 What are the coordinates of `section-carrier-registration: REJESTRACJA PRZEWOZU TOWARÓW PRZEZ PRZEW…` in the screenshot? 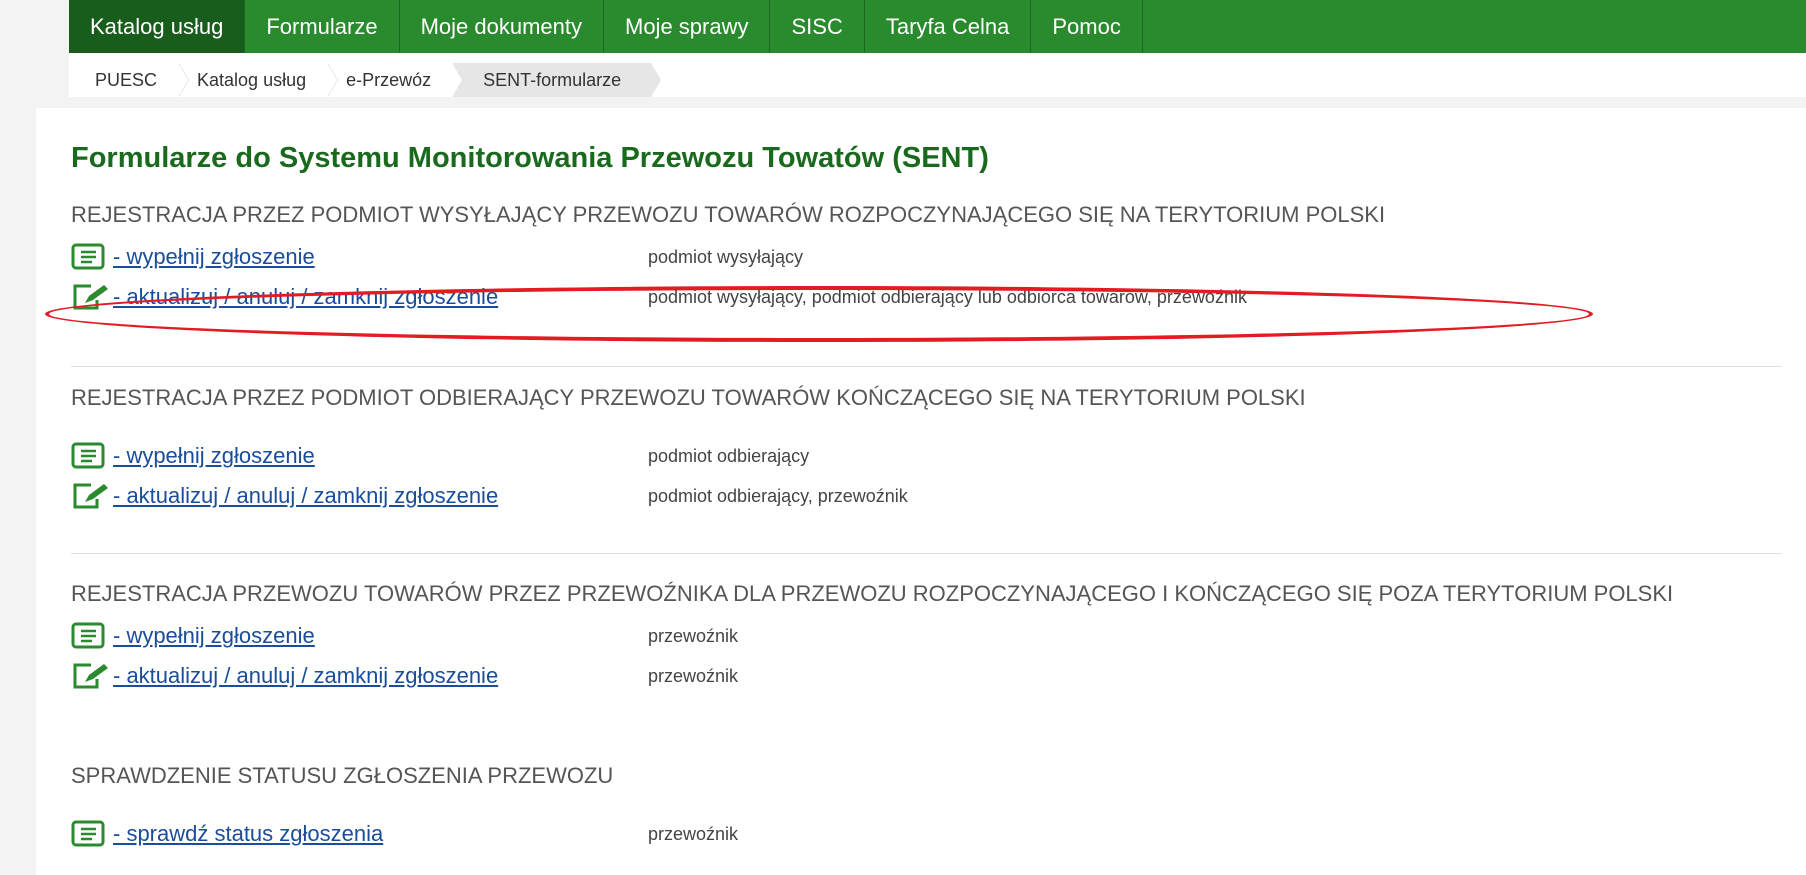 It's located at (926, 637).